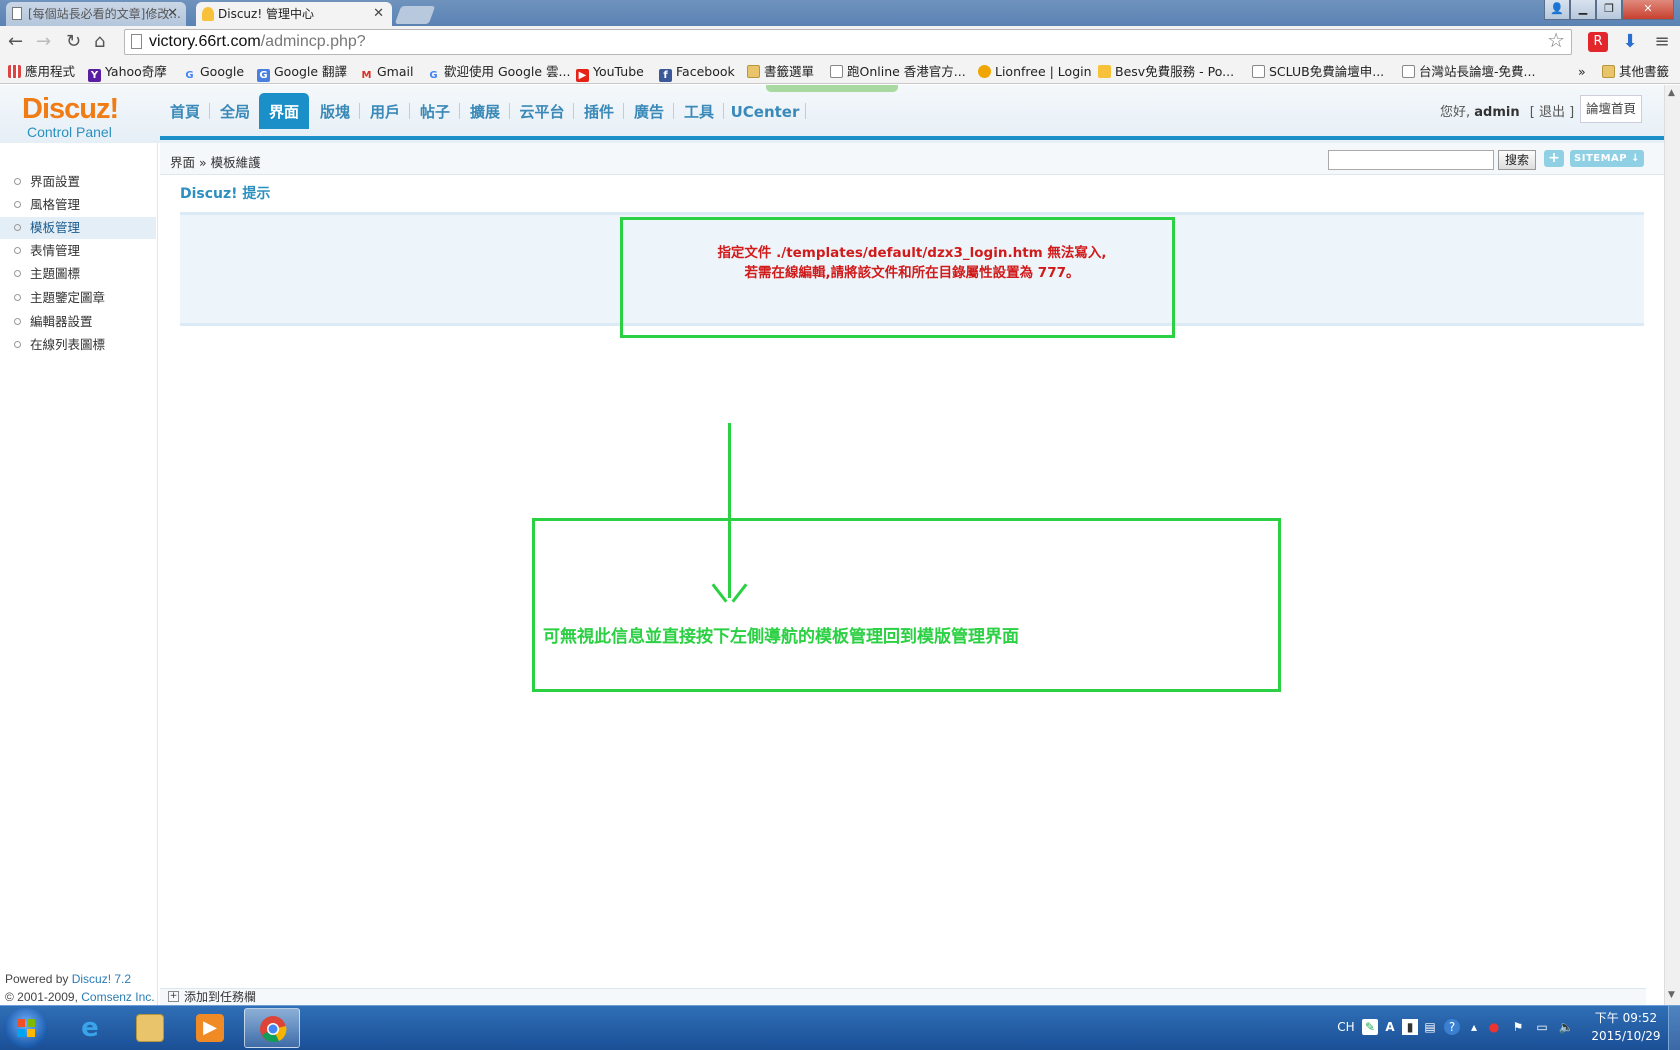  Describe the element at coordinates (213, 72) in the screenshot. I see `bookmark-google: G Google` at that location.